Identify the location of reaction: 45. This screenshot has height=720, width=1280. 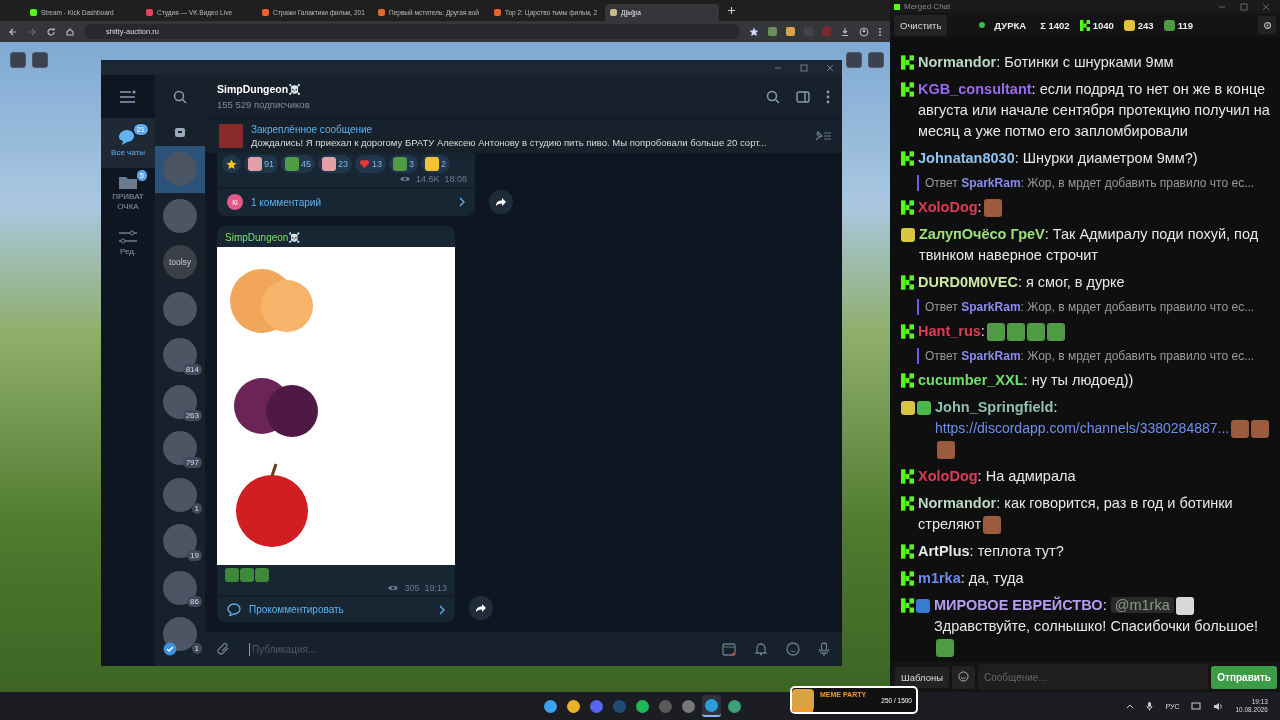
(298, 164).